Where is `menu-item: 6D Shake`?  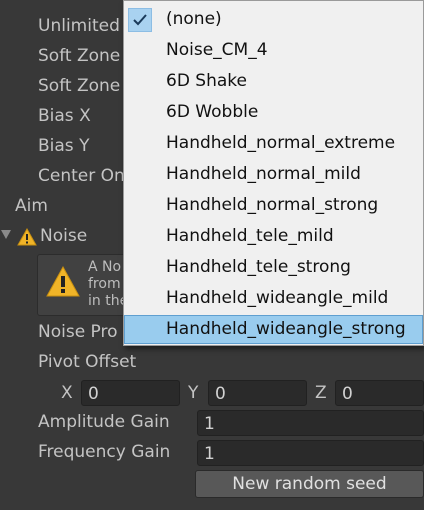 menu-item: 6D Shake is located at coordinates (273, 81).